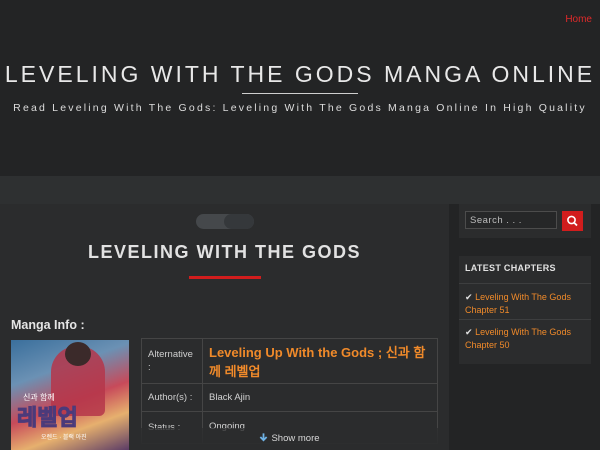  I want to click on search-icon, so click(572, 221).